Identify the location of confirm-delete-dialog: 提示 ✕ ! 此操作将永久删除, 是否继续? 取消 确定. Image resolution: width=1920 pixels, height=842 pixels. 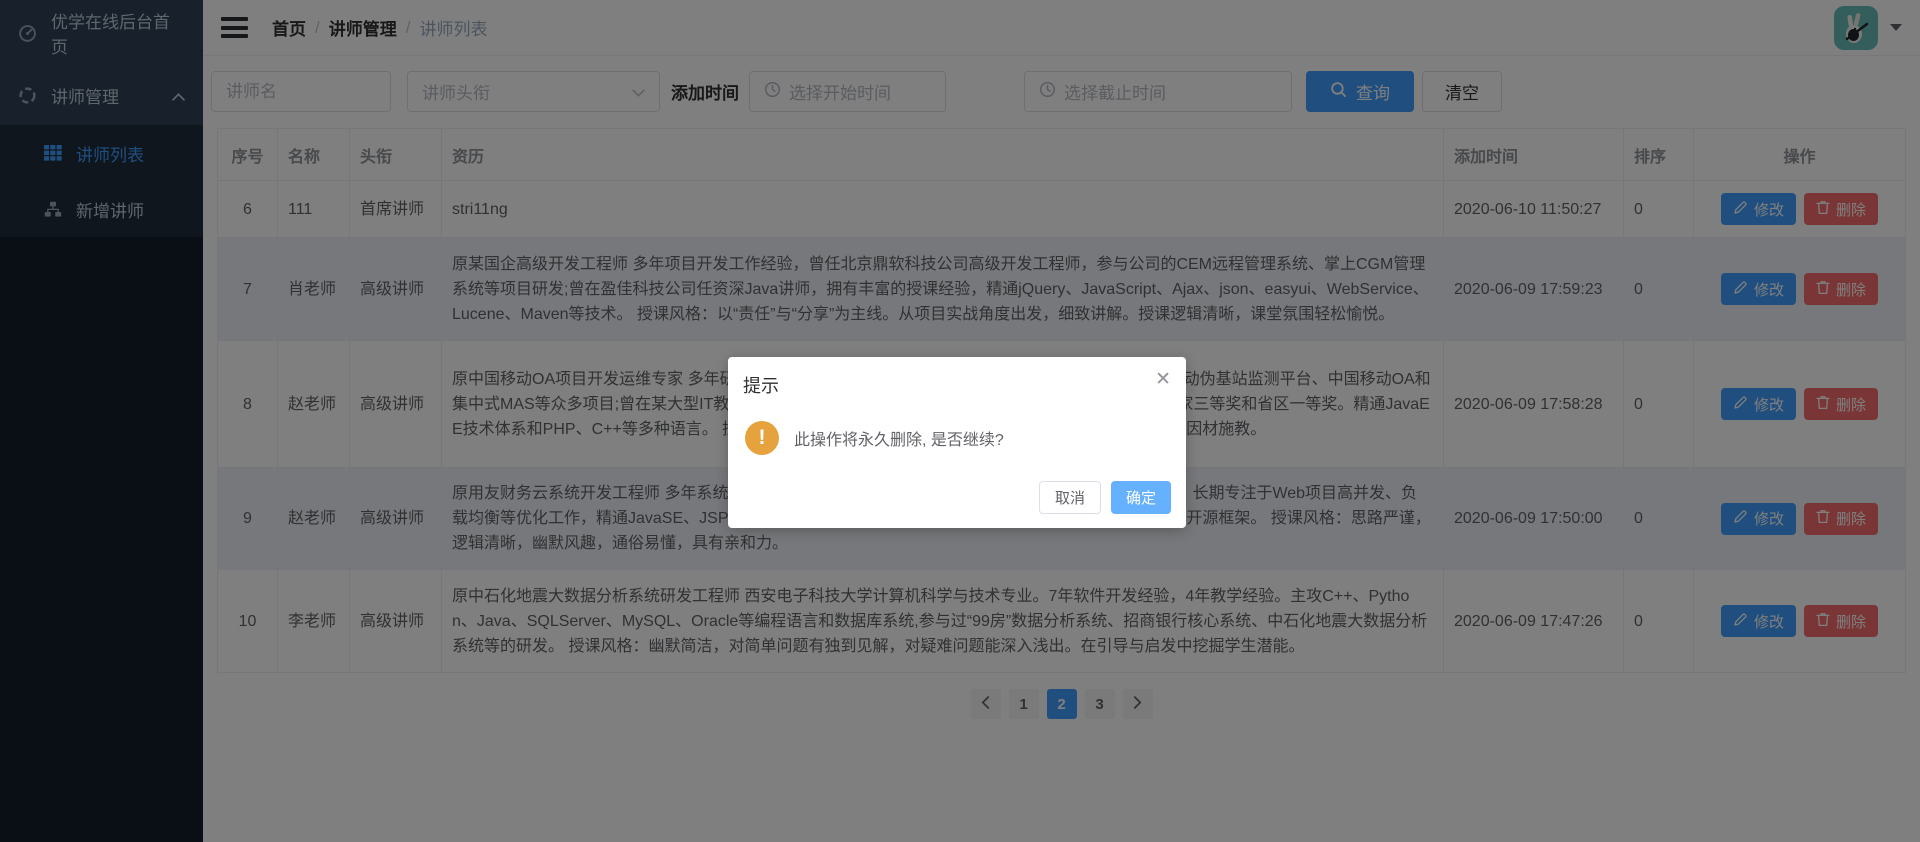
(957, 442).